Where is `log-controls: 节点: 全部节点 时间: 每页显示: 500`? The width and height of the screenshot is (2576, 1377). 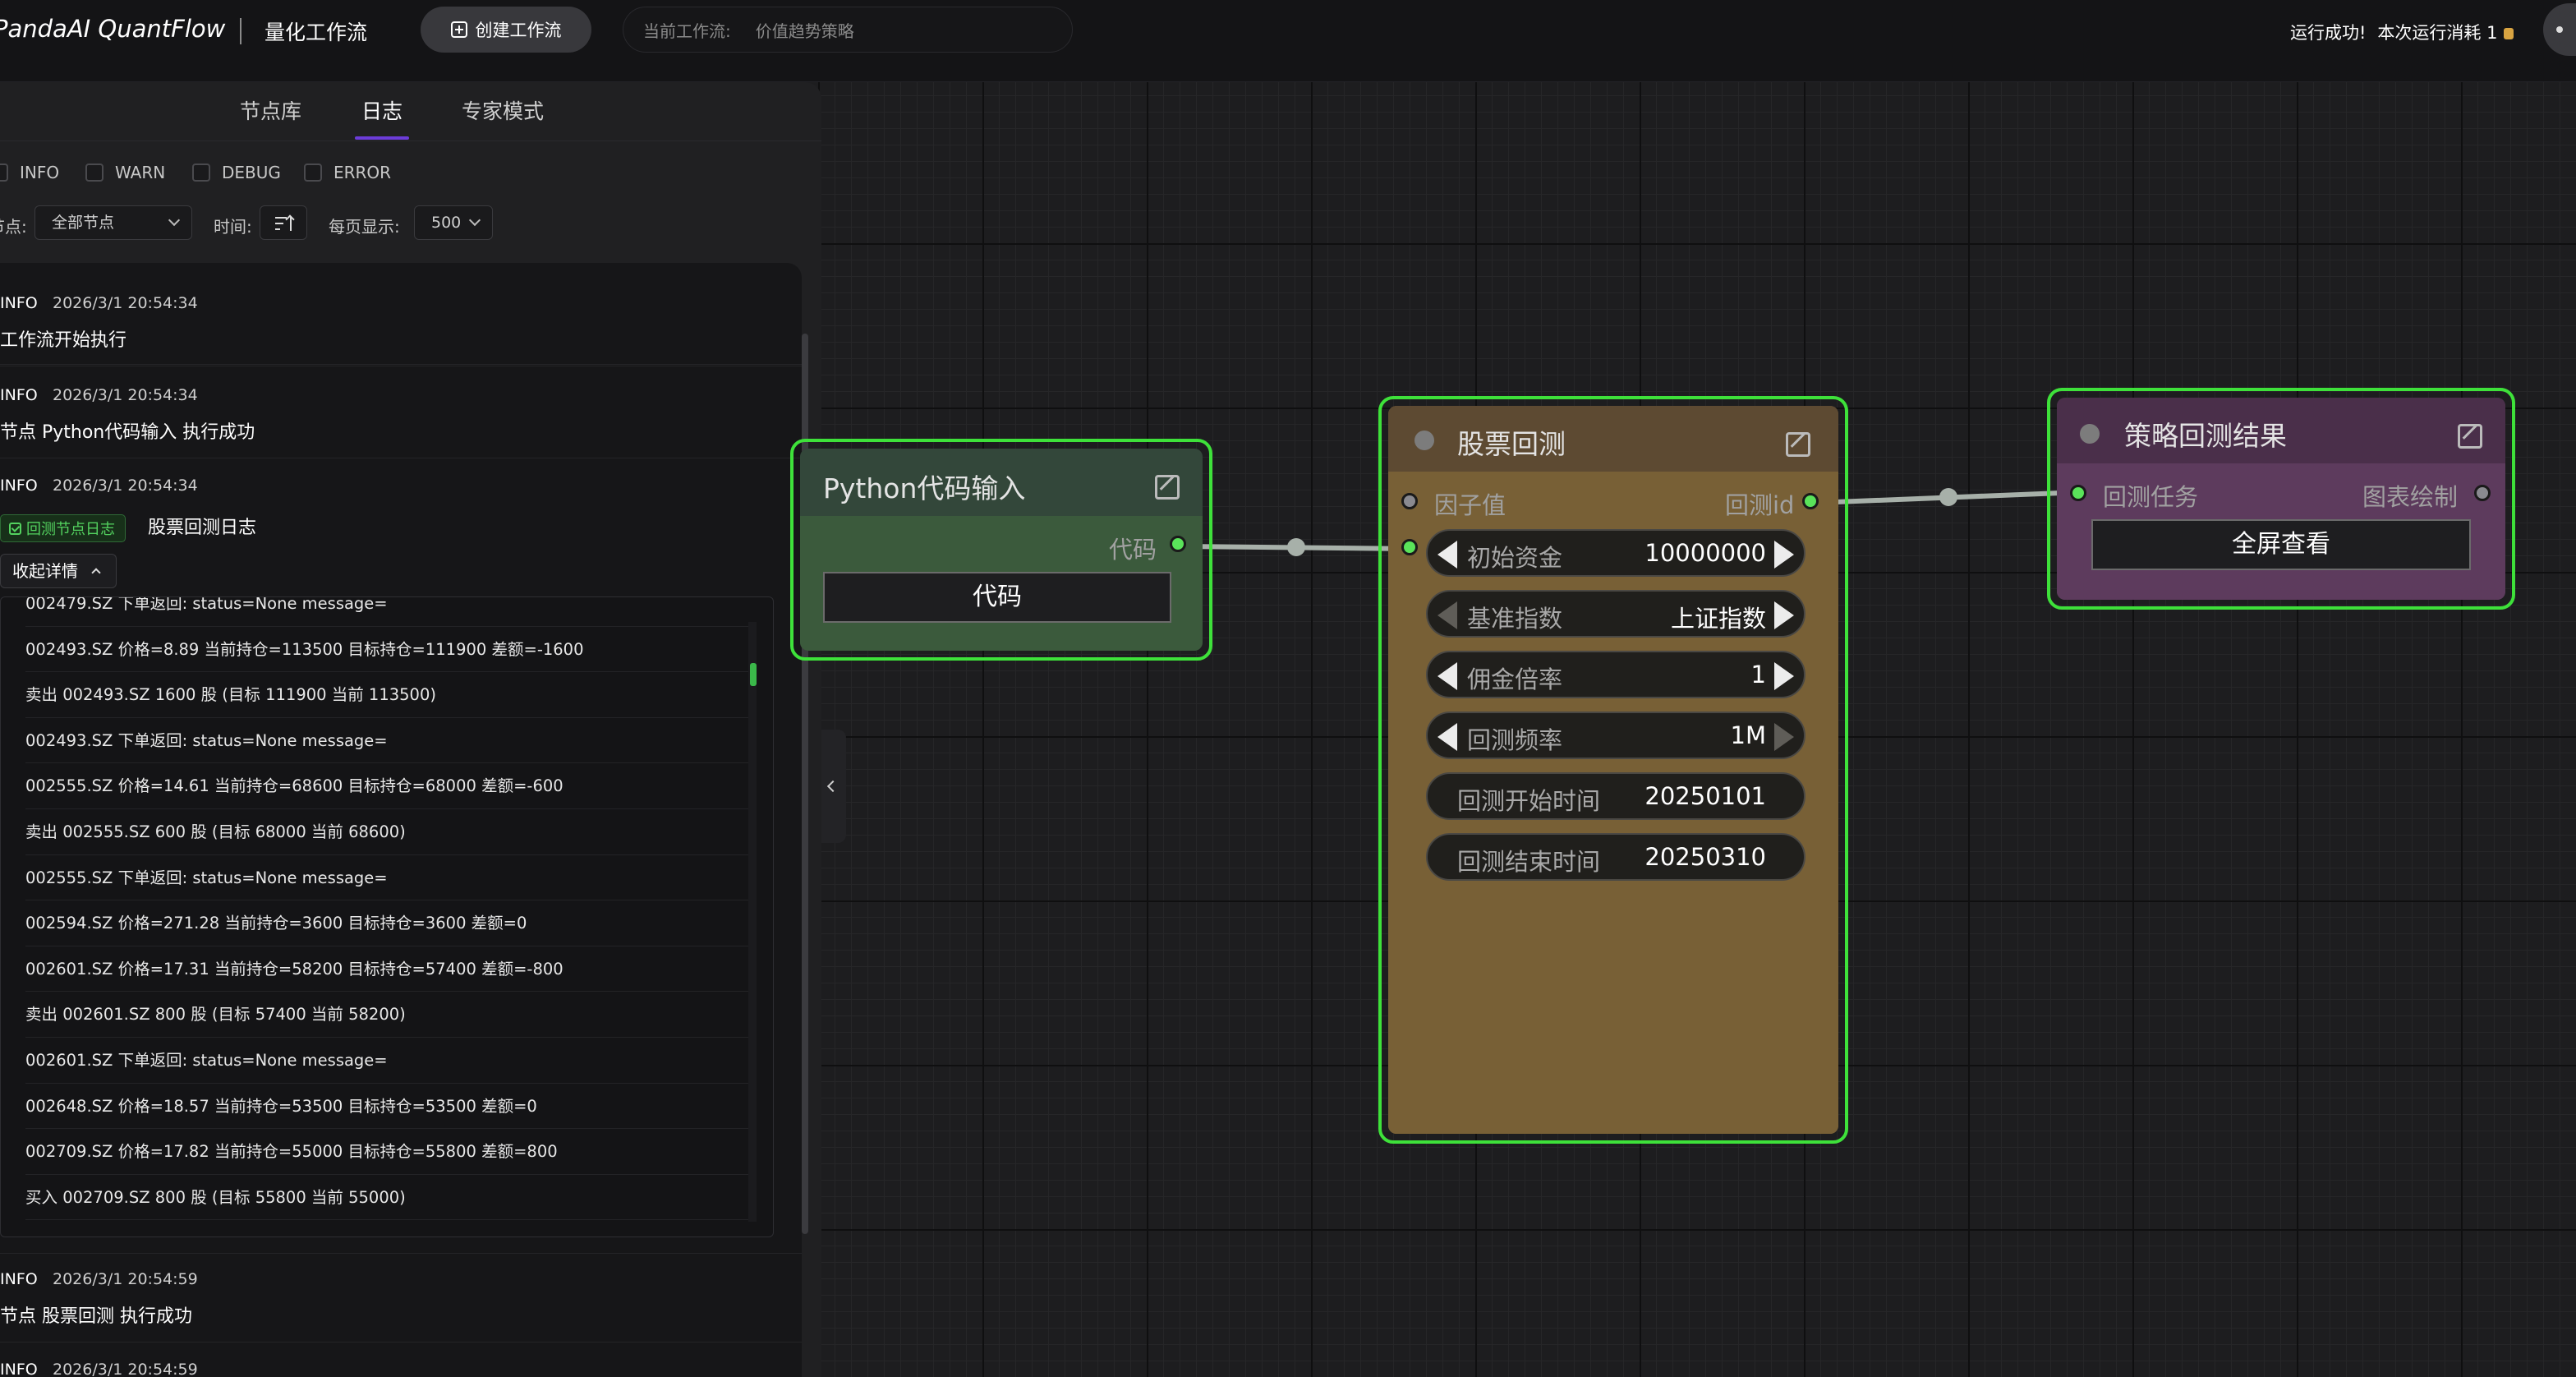 log-controls: 节点: 全部节点 时间: 每页显示: 500 is located at coordinates (410, 223).